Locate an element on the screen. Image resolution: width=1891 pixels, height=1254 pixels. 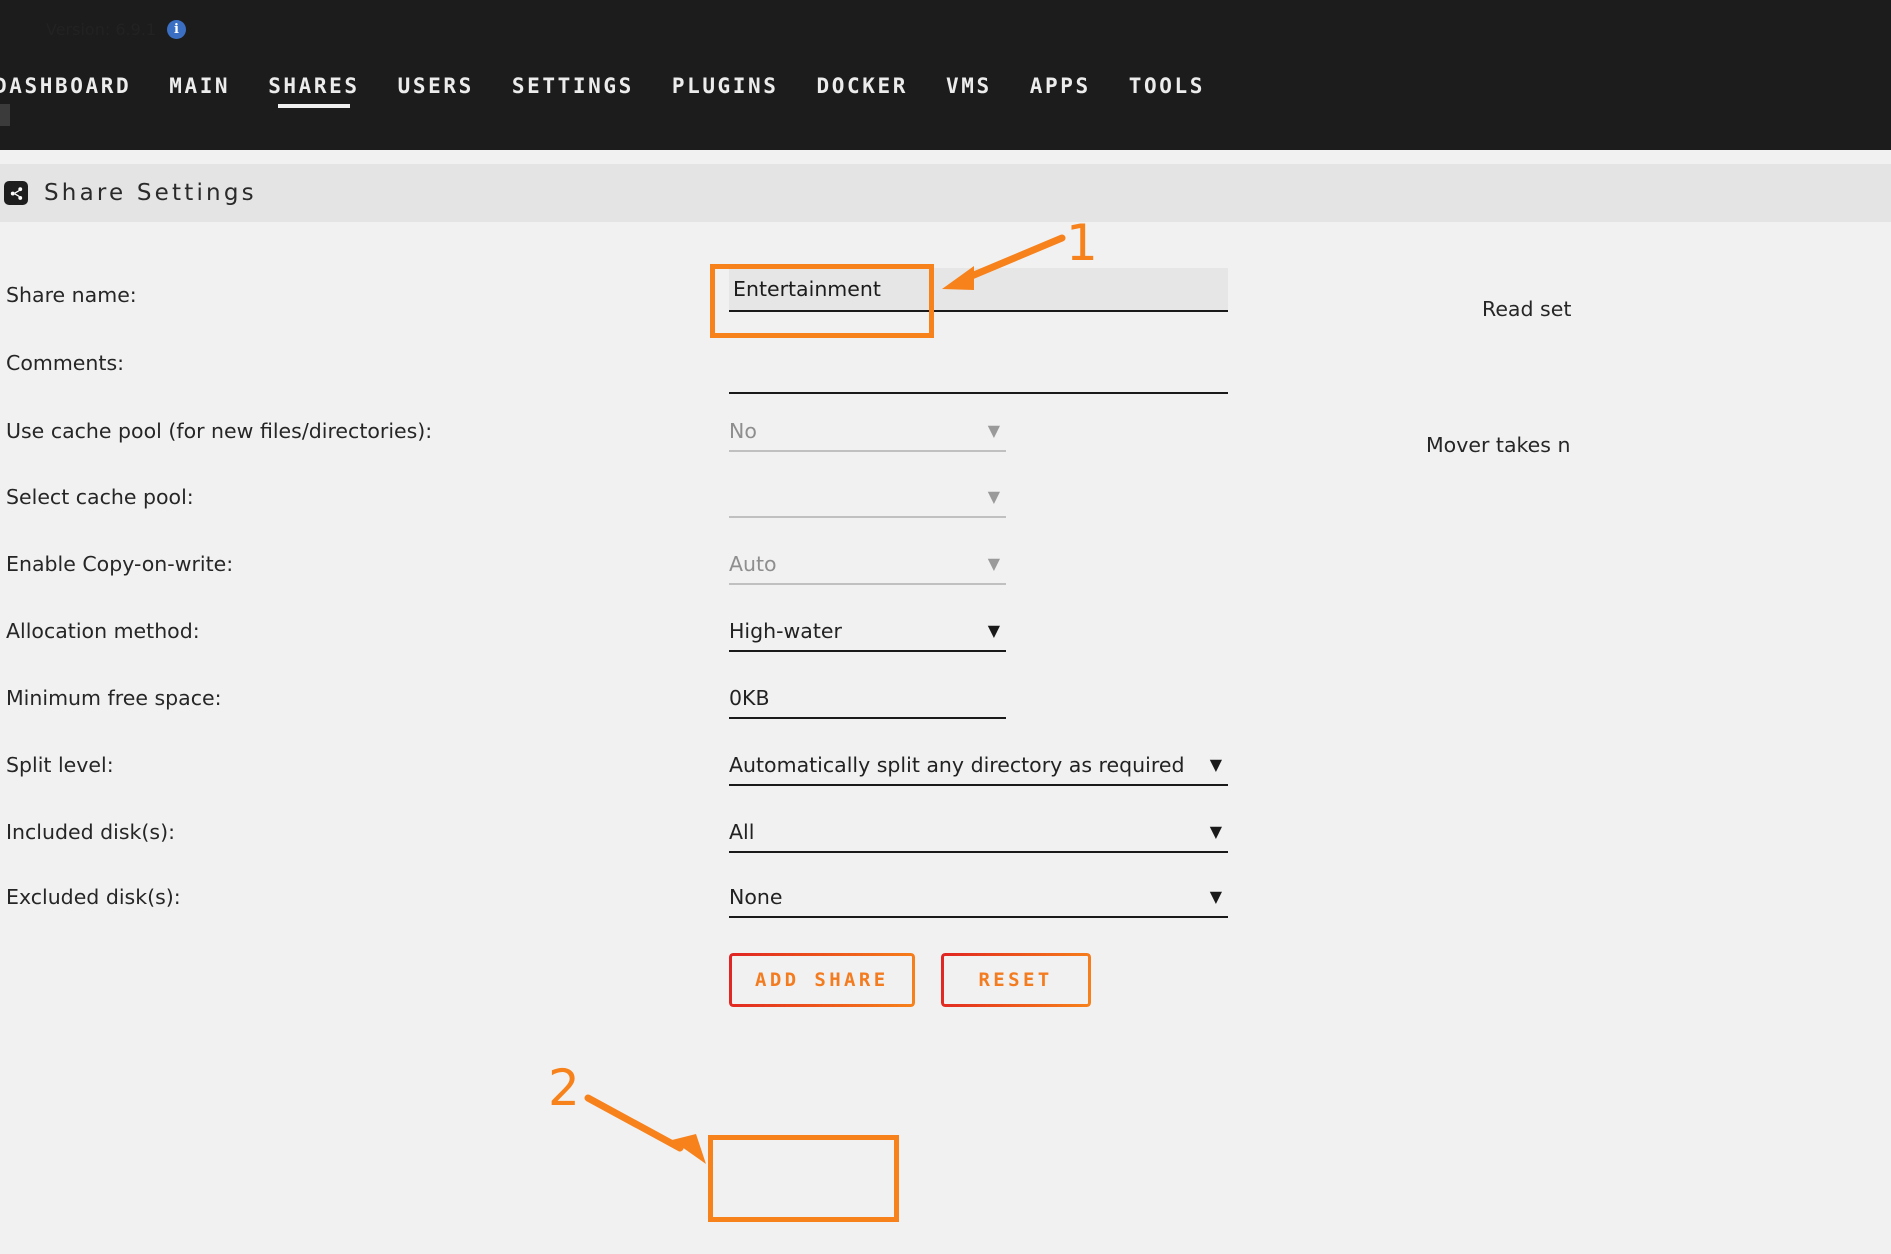
nav-label: DASHBOARD is located at coordinates (66, 86).